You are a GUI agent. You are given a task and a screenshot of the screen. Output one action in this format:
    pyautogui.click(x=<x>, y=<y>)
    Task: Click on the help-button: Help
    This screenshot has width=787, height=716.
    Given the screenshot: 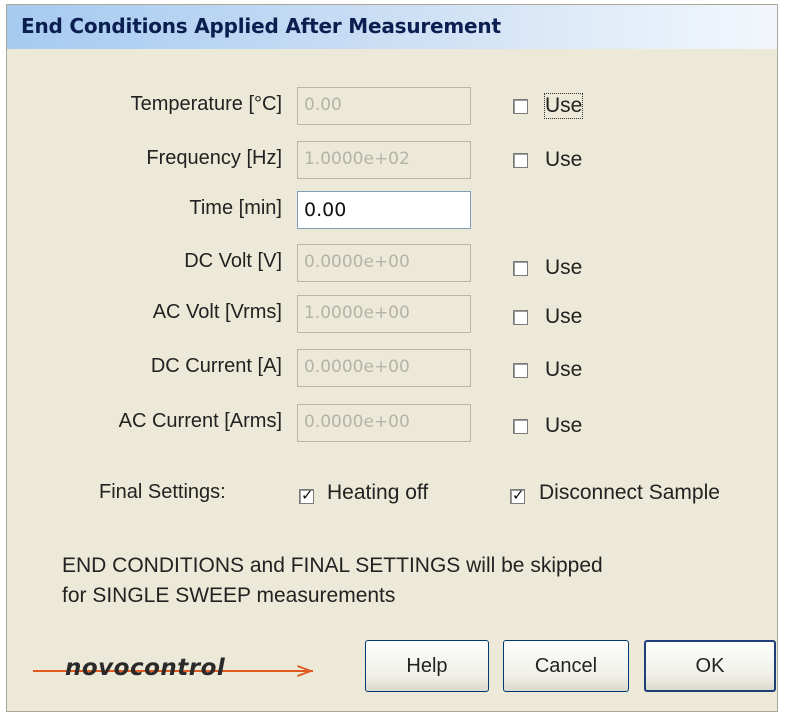 What is the action you would take?
    pyautogui.click(x=427, y=666)
    